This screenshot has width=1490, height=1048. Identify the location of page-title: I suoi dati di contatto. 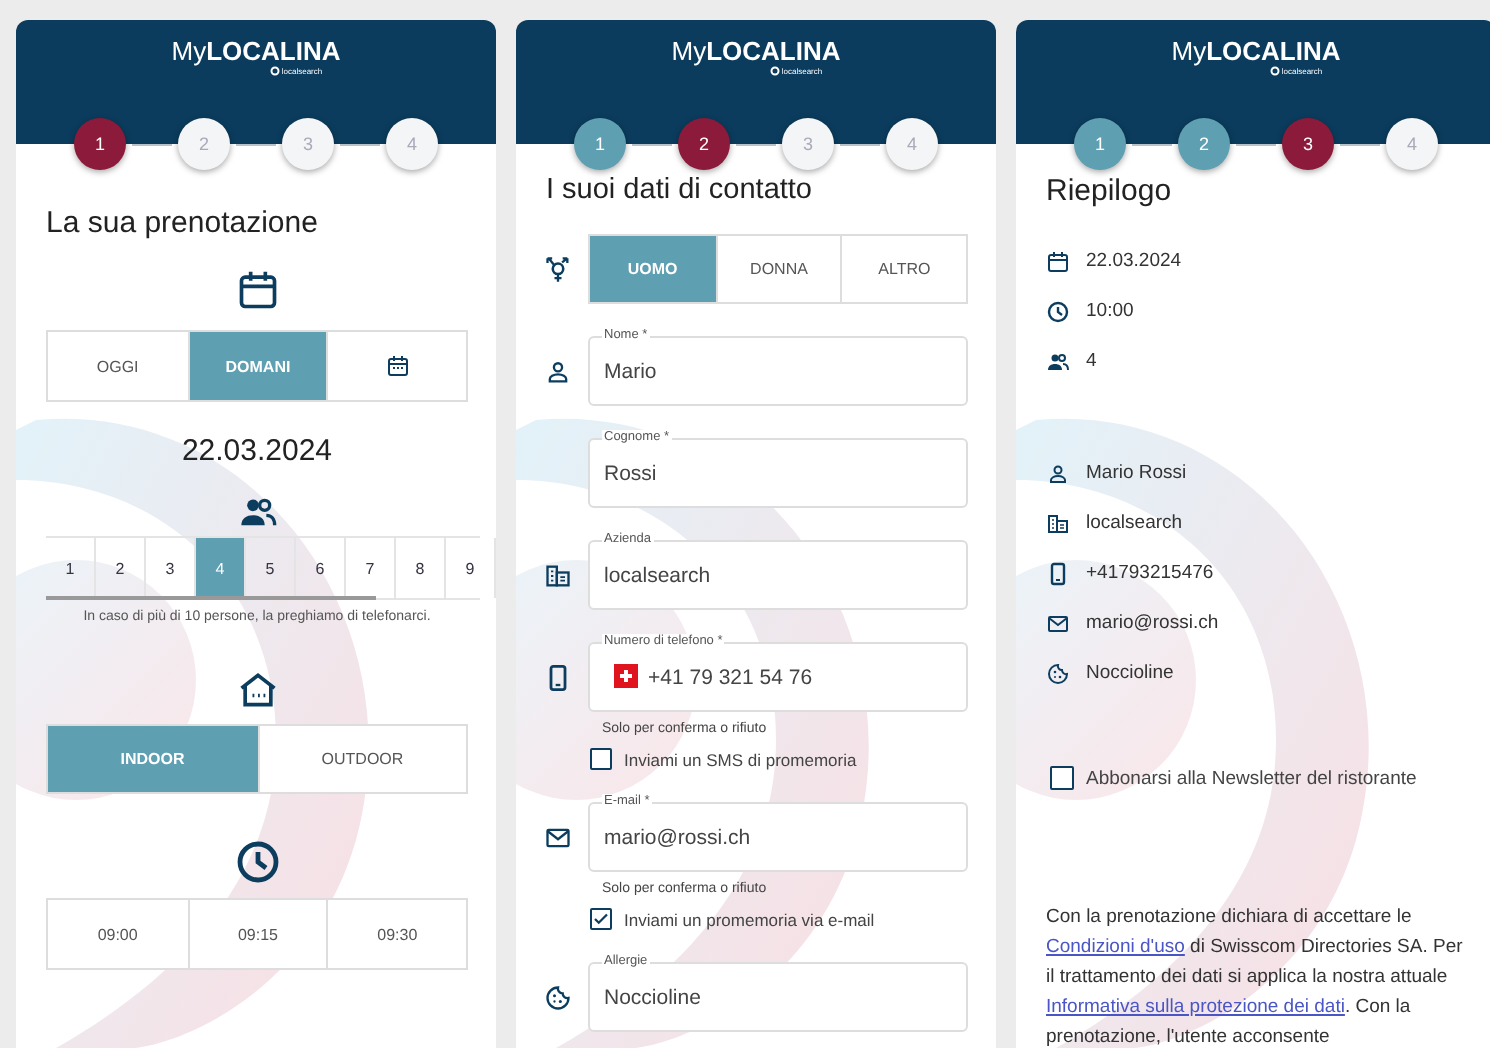
(680, 190).